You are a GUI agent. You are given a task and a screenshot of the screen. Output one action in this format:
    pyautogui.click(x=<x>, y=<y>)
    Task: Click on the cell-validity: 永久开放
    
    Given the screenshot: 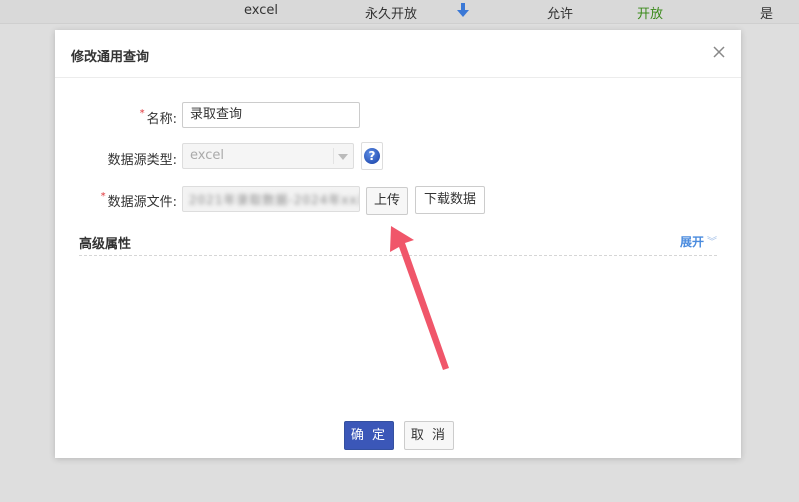 What is the action you would take?
    pyautogui.click(x=391, y=14)
    